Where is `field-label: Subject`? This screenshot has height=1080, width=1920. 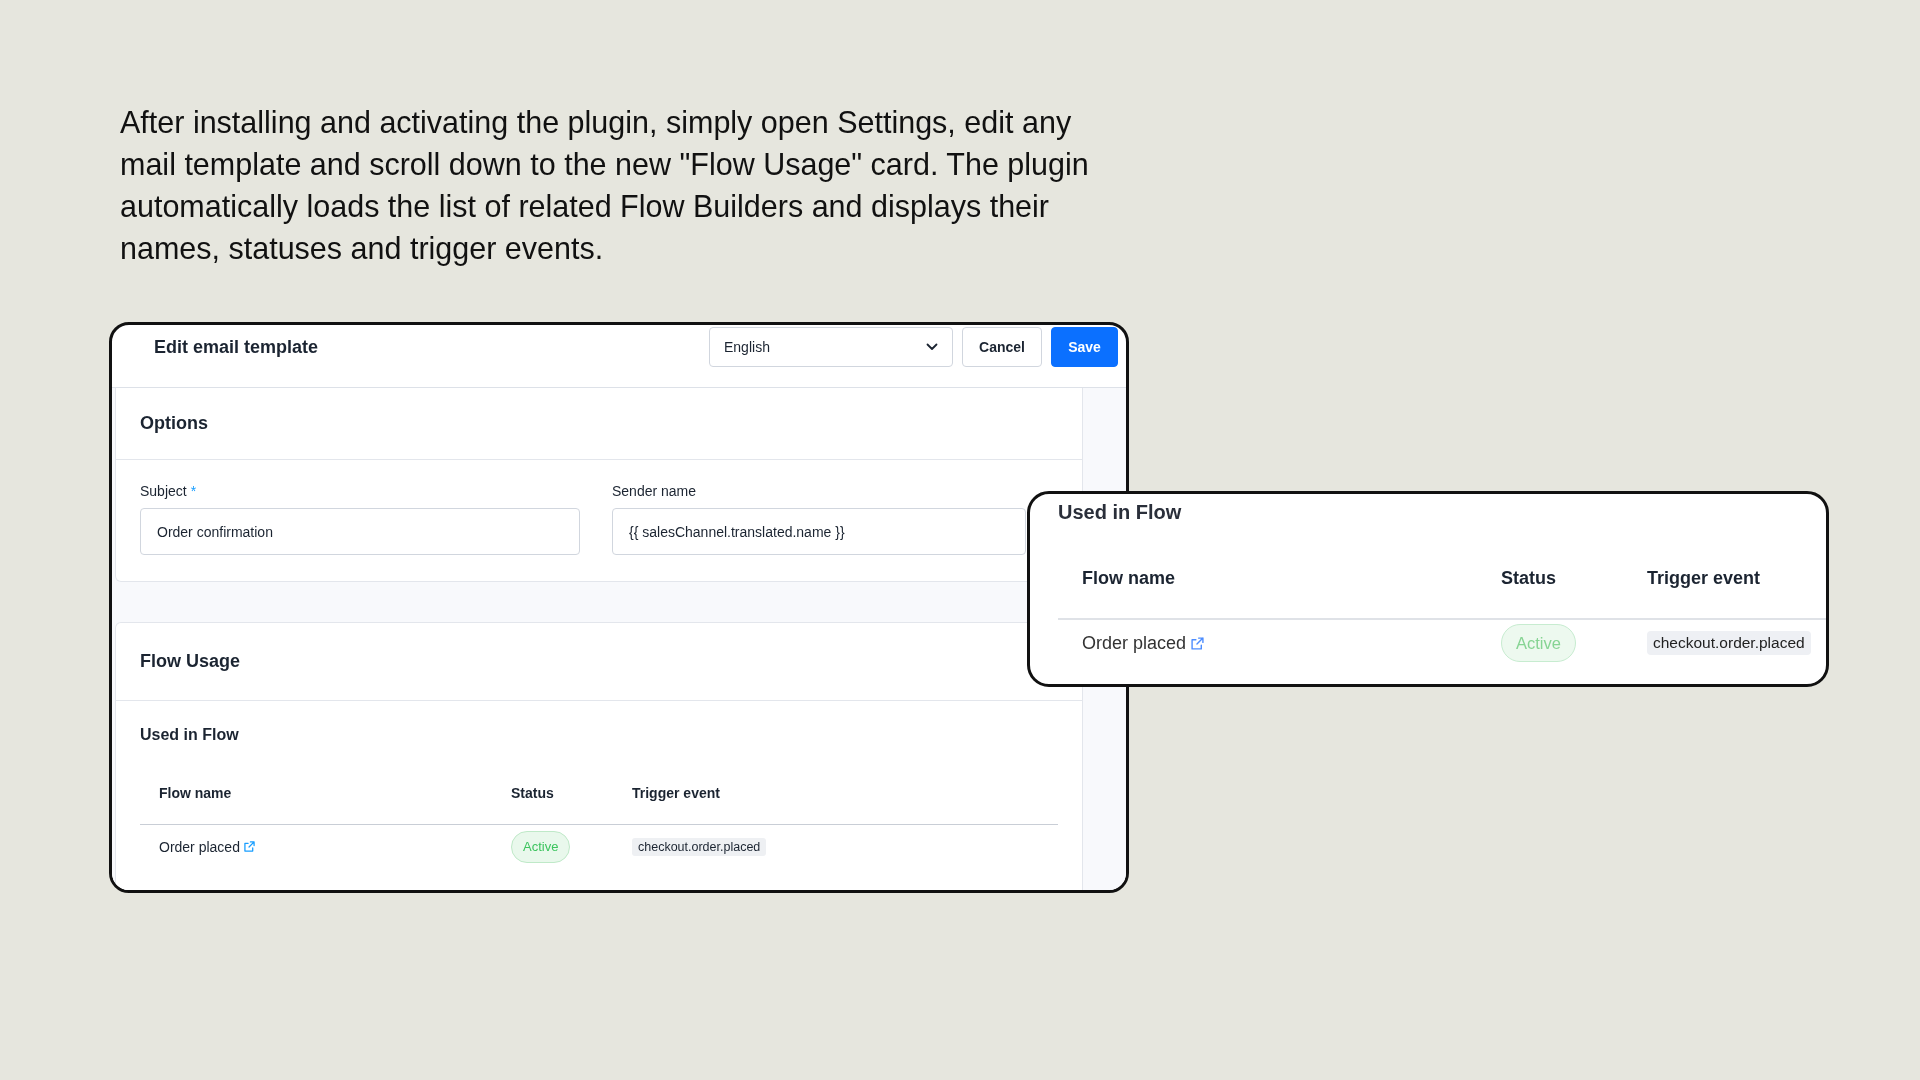 field-label: Subject is located at coordinates (163, 491).